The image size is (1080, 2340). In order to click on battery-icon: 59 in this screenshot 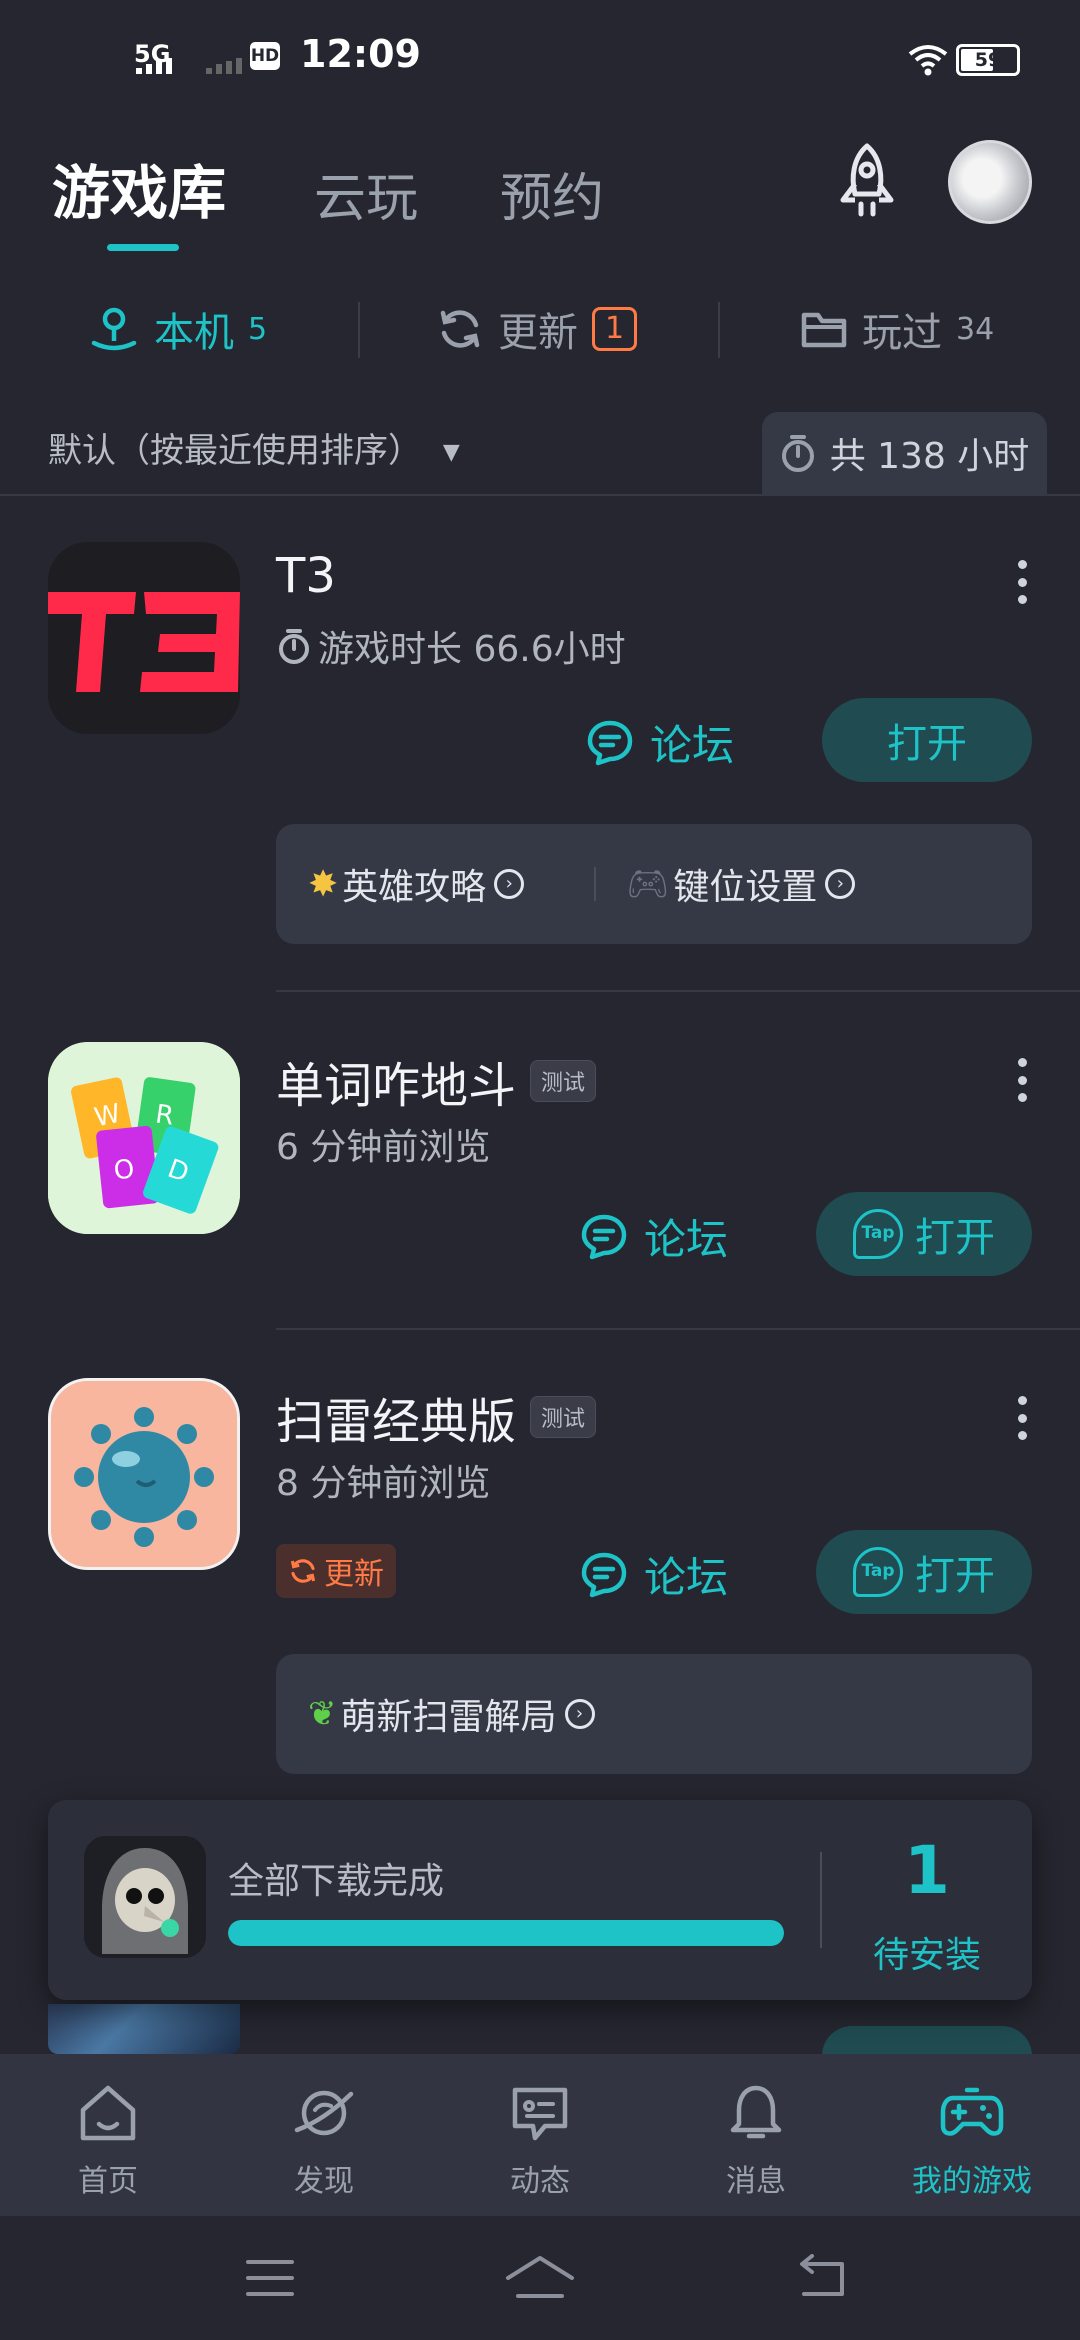, I will do `click(988, 60)`.